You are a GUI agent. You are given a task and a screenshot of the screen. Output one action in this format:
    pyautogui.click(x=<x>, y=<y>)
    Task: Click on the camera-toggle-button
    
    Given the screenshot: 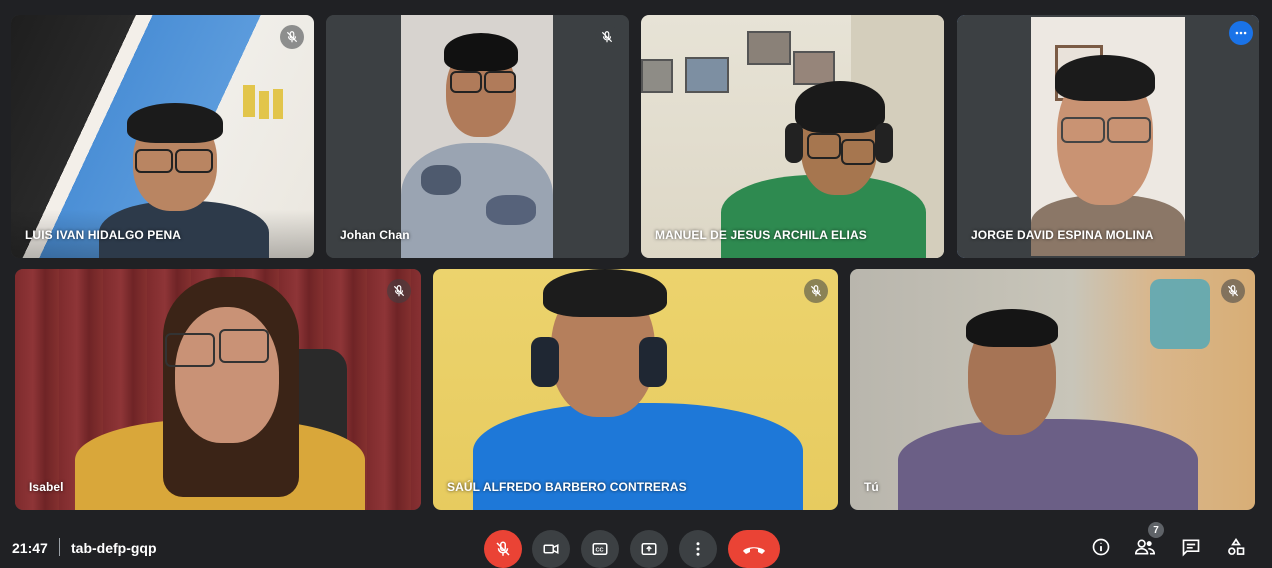 What is the action you would take?
    pyautogui.click(x=551, y=549)
    